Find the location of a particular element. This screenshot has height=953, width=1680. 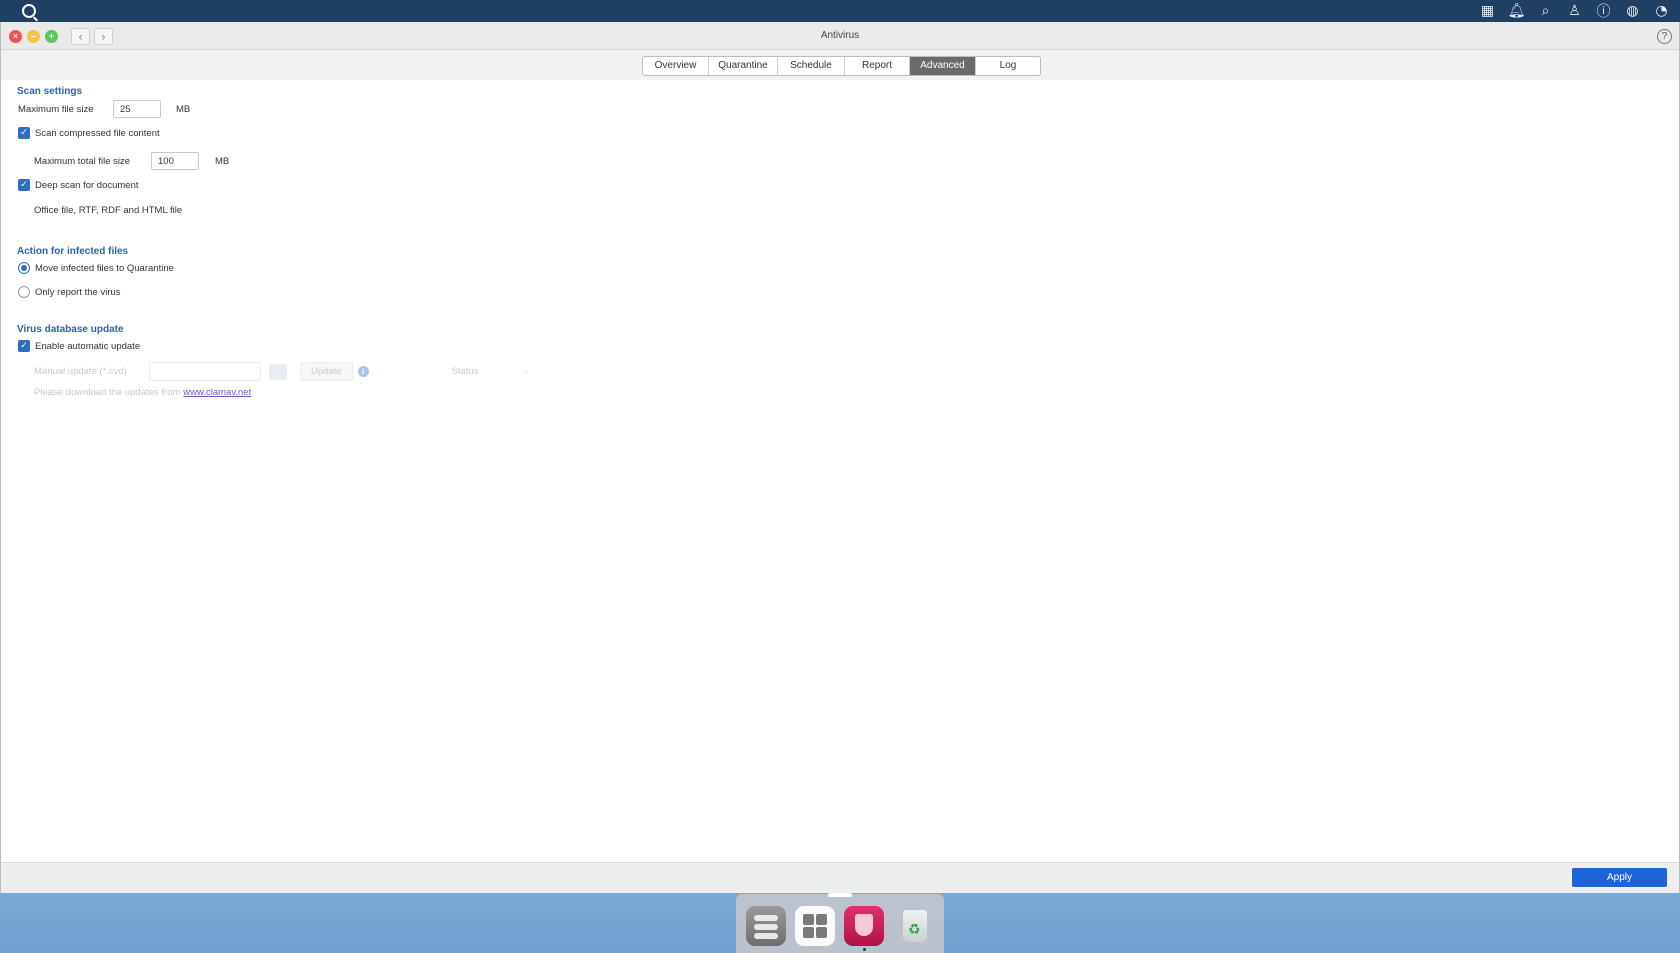

deep-scan-note: Office file, RTF, RDF and HTML file is located at coordinates (108, 210).